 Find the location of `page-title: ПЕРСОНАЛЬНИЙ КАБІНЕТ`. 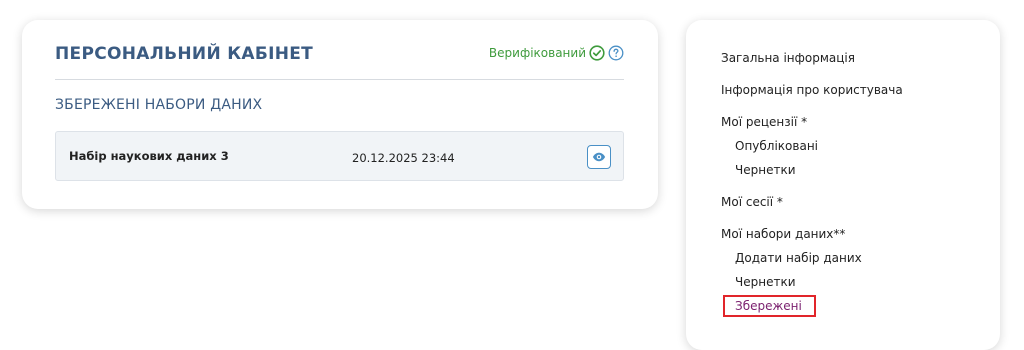

page-title: ПЕРСОНАЛЬНИЙ КАБІНЕТ is located at coordinates (184, 54).